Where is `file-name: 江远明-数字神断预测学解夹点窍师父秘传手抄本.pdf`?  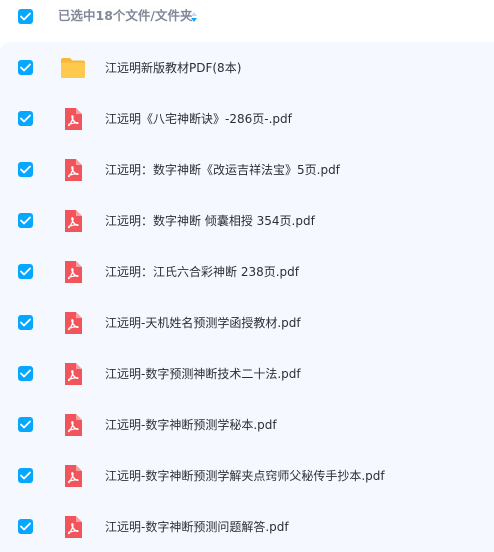 file-name: 江远明-数字神断预测学解夹点窍师父秘传手抄本.pdf is located at coordinates (245, 476).